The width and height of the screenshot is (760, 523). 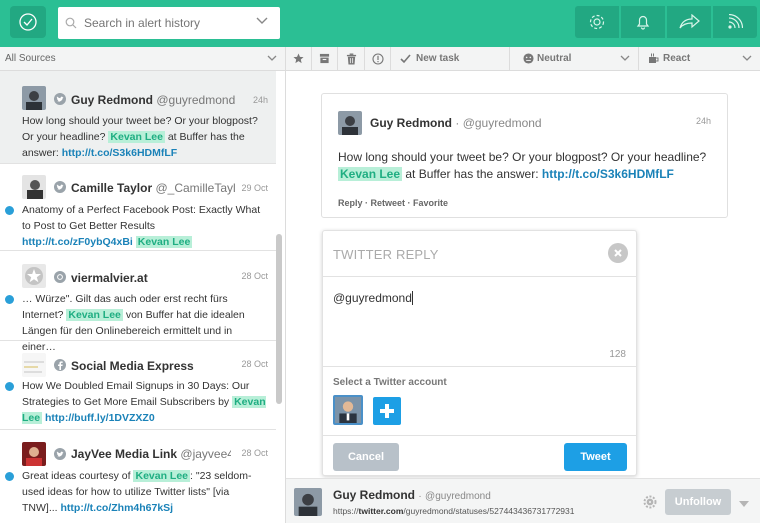 What do you see at coordinates (325, 58) in the screenshot?
I see `archive-button` at bounding box center [325, 58].